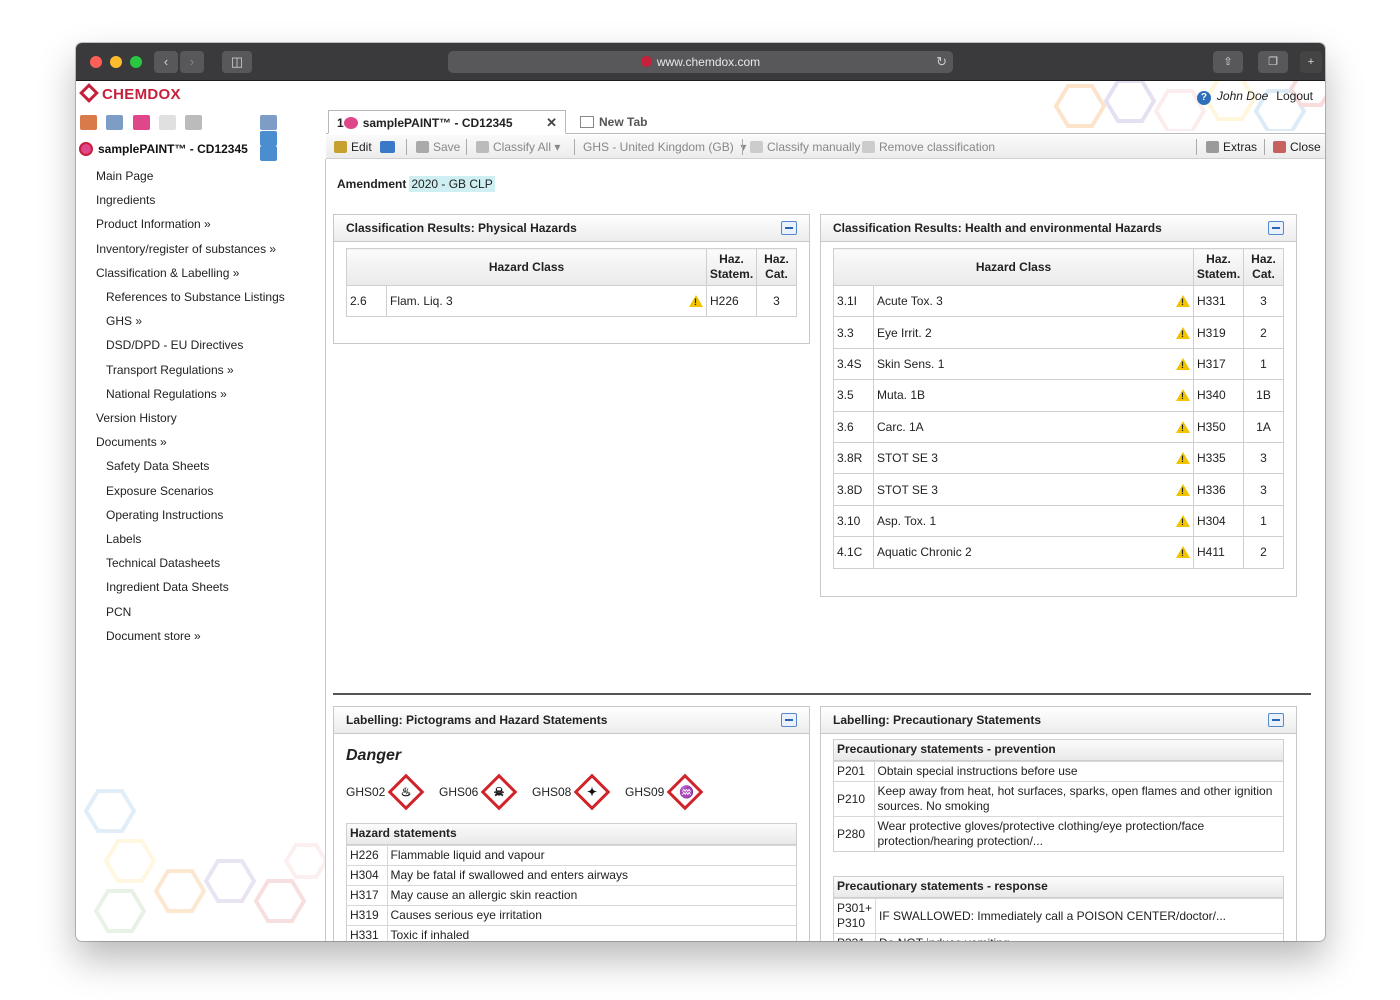 Image resolution: width=1400 pixels, height=1000 pixels. I want to click on document-icon, so click(168, 123).